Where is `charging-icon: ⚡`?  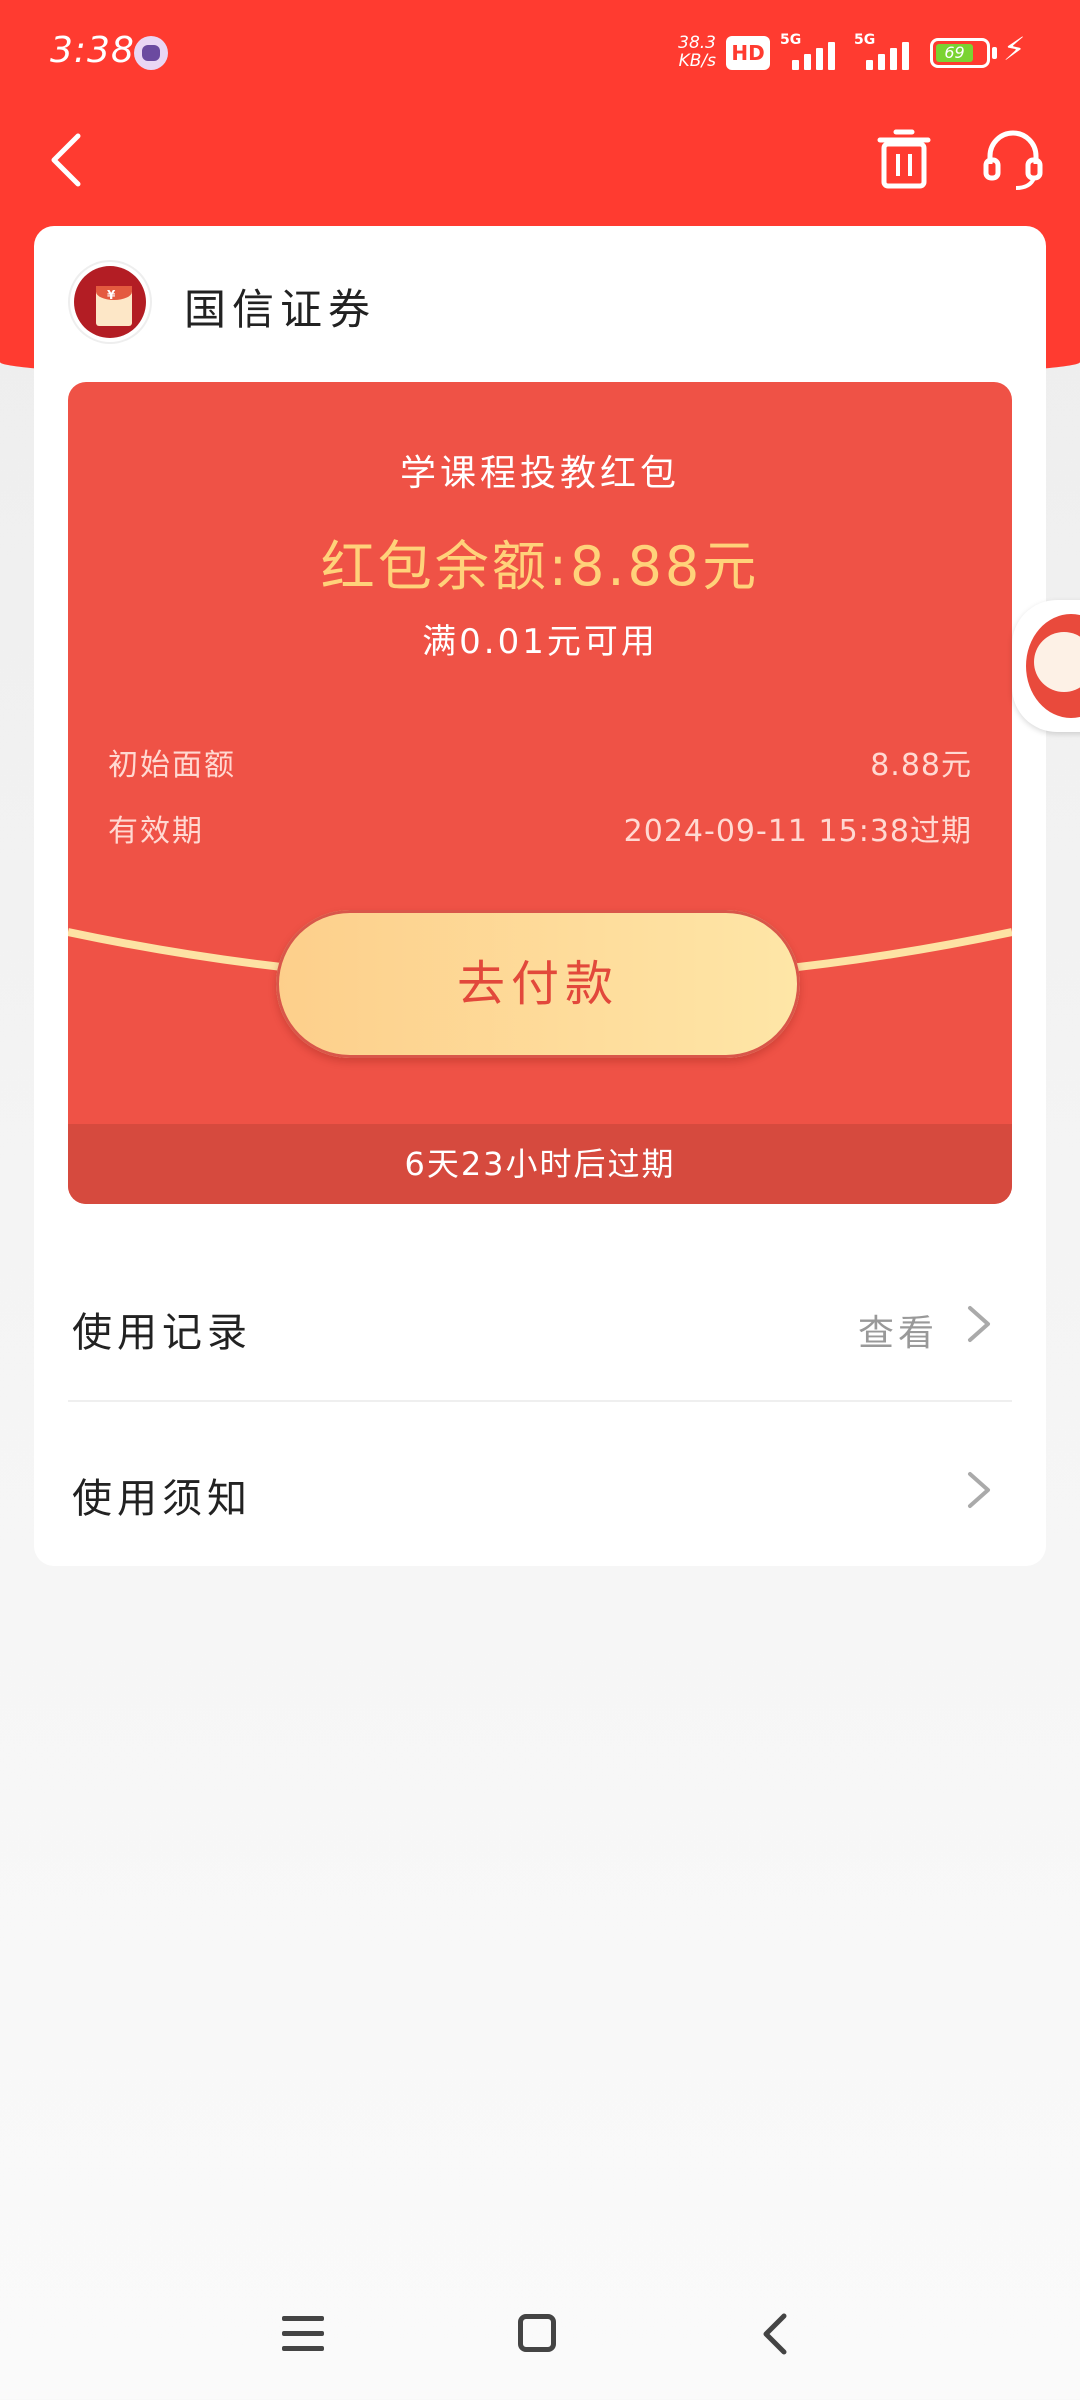 charging-icon: ⚡ is located at coordinates (1014, 49).